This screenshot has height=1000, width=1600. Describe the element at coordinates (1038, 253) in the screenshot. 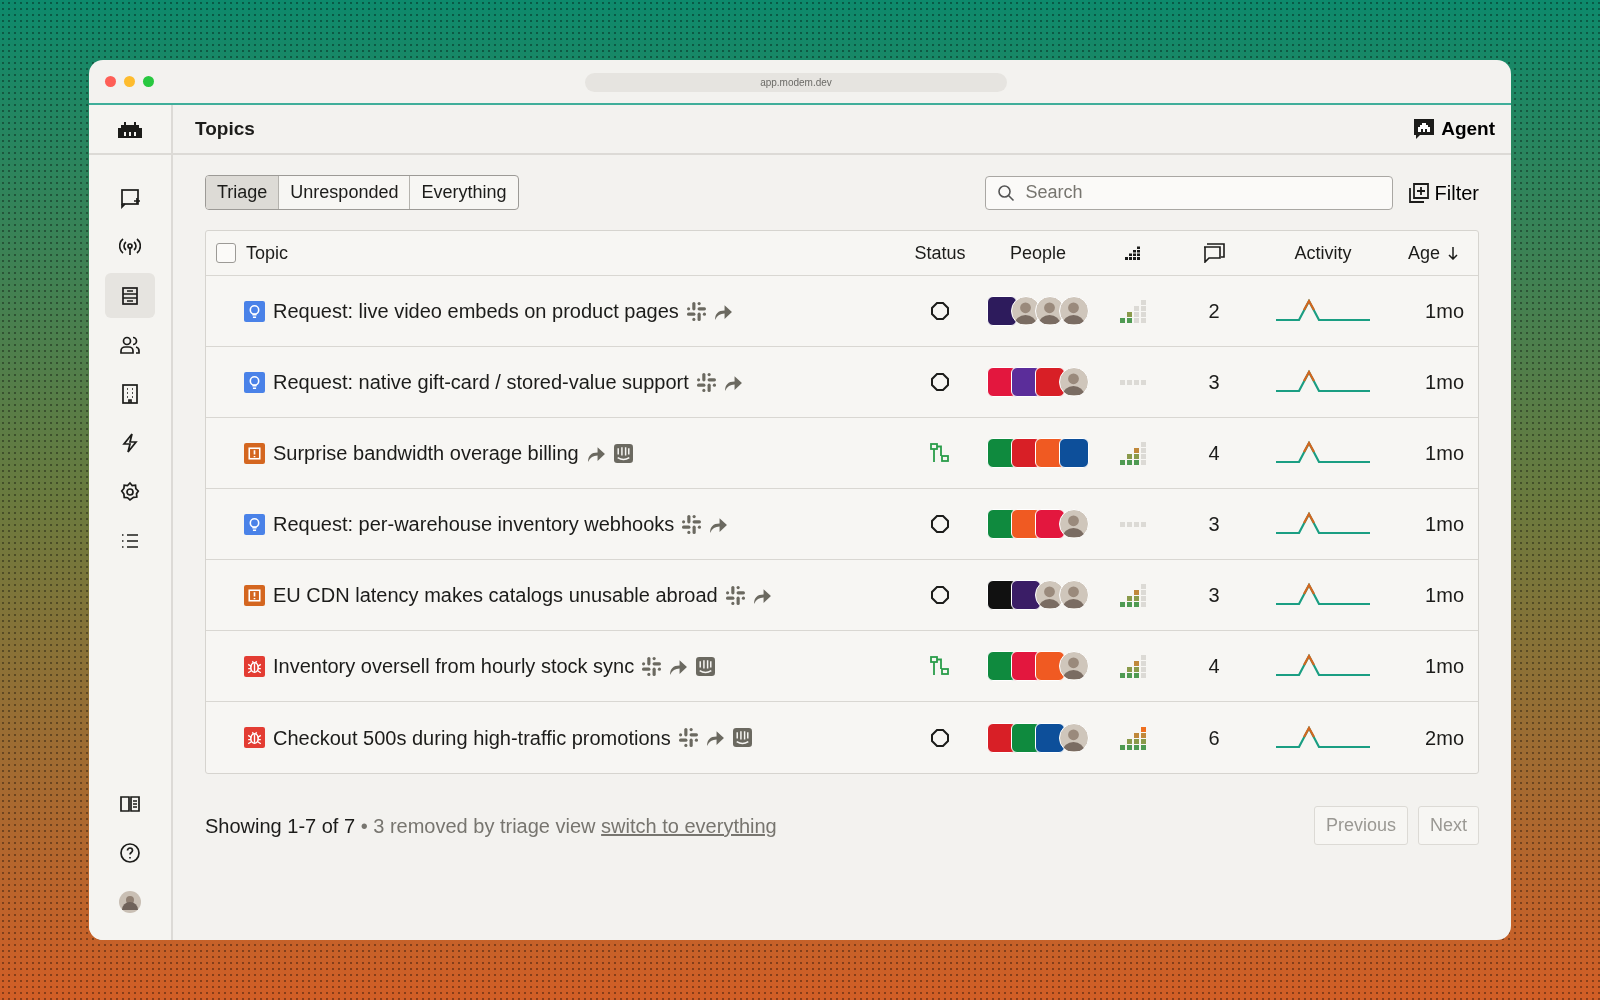

I see `column-header: People` at that location.